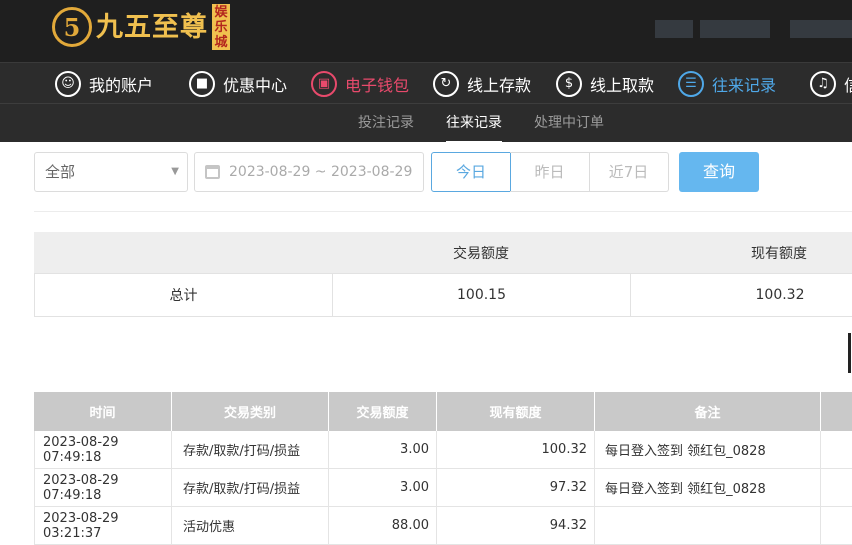  I want to click on query-button: 查询, so click(719, 172).